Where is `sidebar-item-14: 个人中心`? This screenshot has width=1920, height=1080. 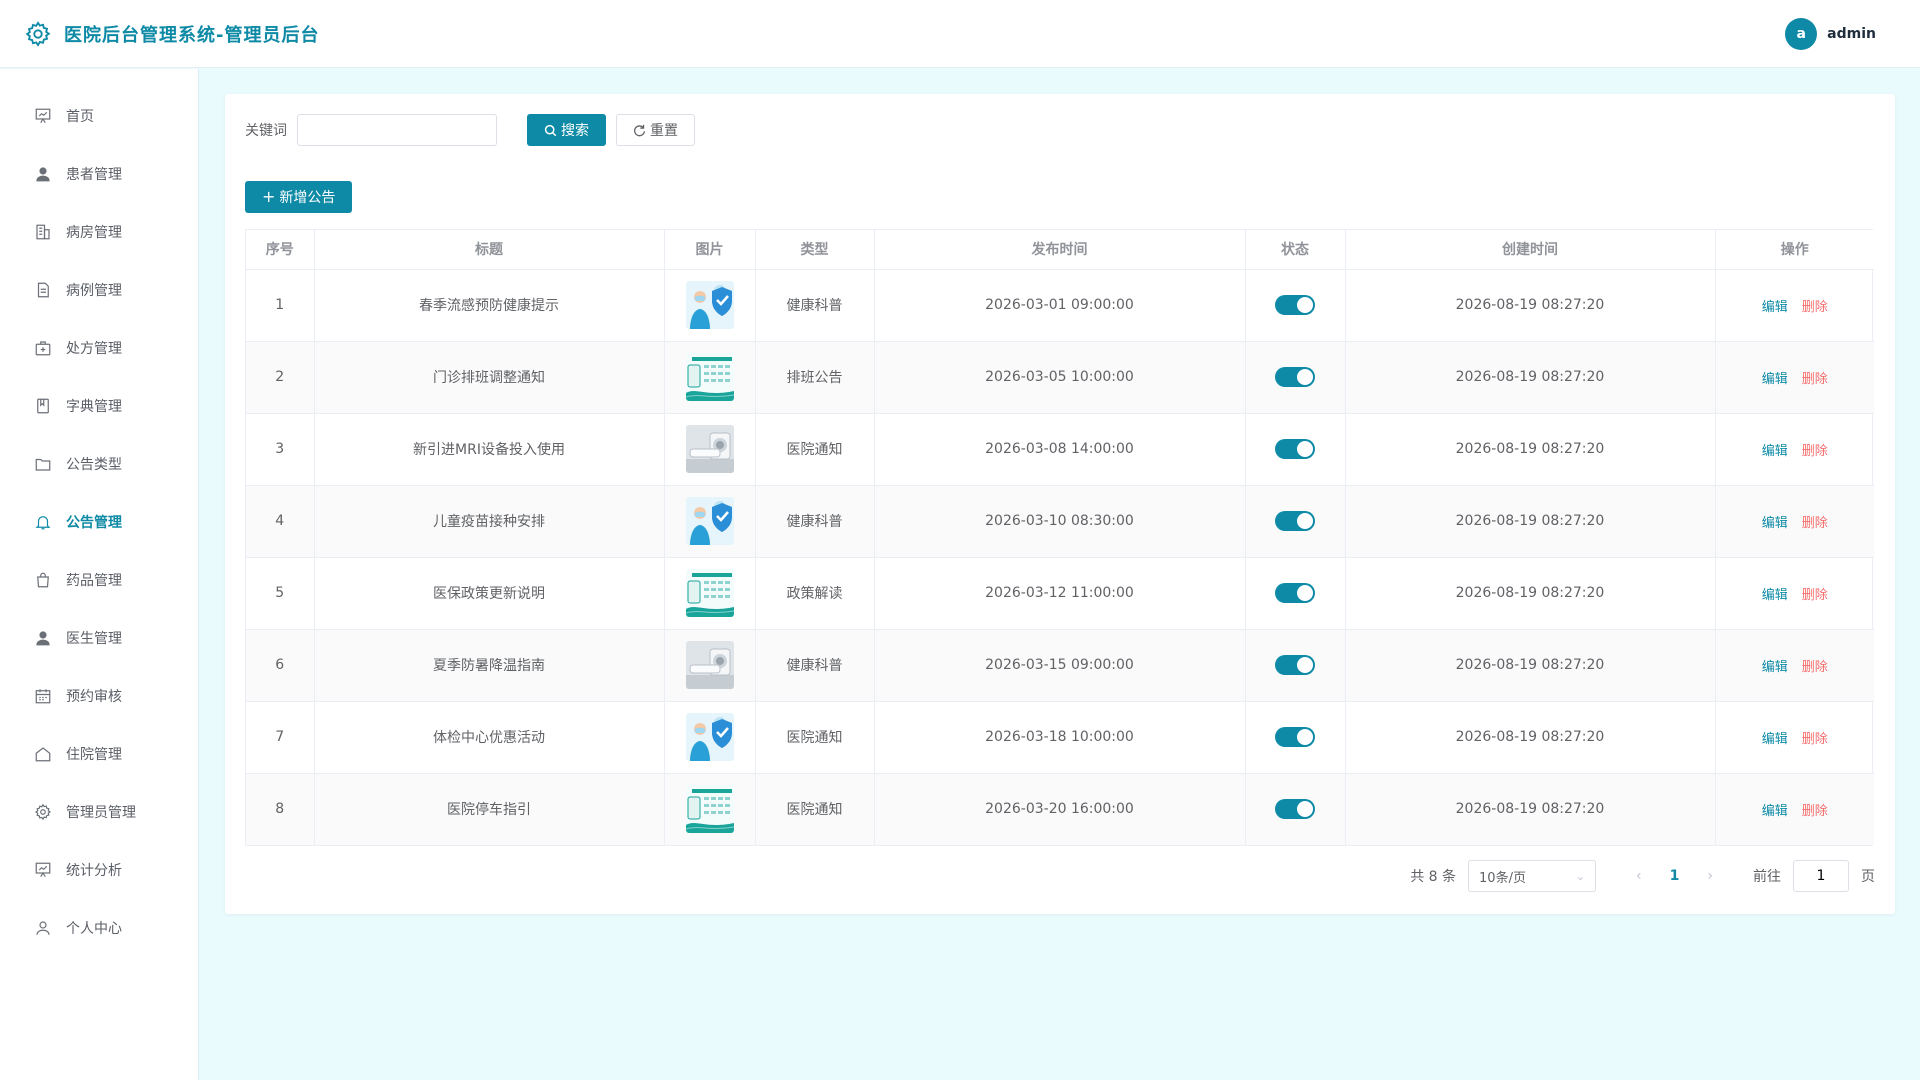
sidebar-item-14: 个人中心 is located at coordinates (99, 928).